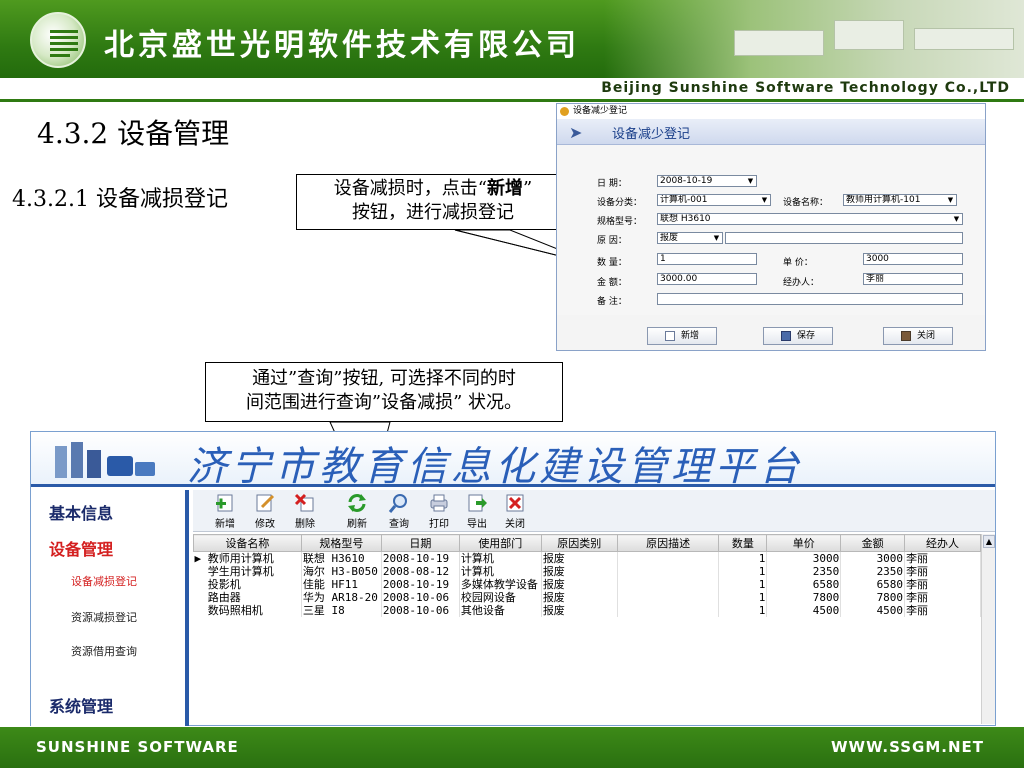 The height and width of the screenshot is (768, 1024). I want to click on cell-text: 教师用计算机, so click(240, 558).